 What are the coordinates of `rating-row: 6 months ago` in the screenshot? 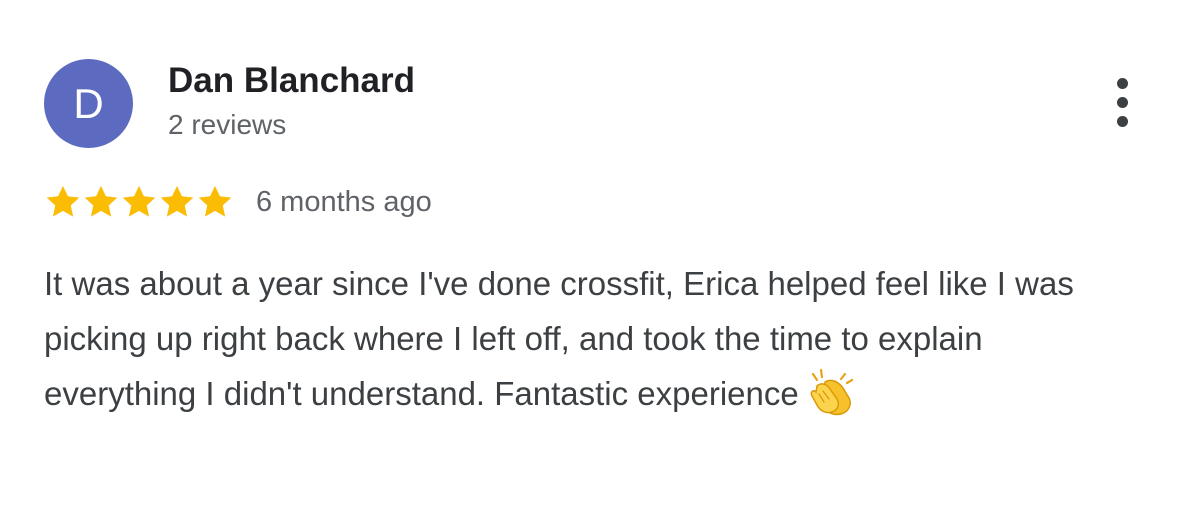 It's located at (238, 202).